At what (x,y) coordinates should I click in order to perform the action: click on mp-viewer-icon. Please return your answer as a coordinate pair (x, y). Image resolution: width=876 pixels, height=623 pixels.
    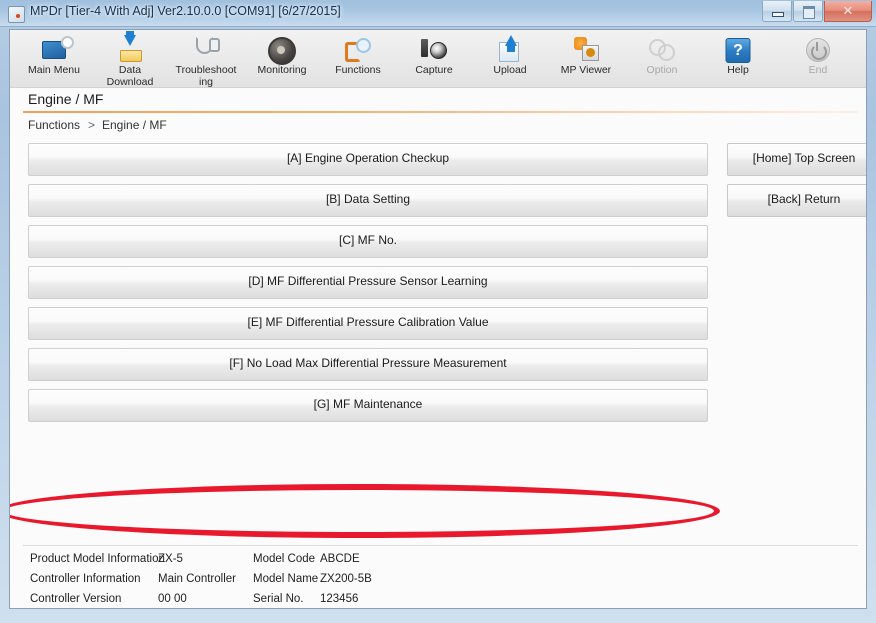
    Looking at the image, I should click on (586, 49).